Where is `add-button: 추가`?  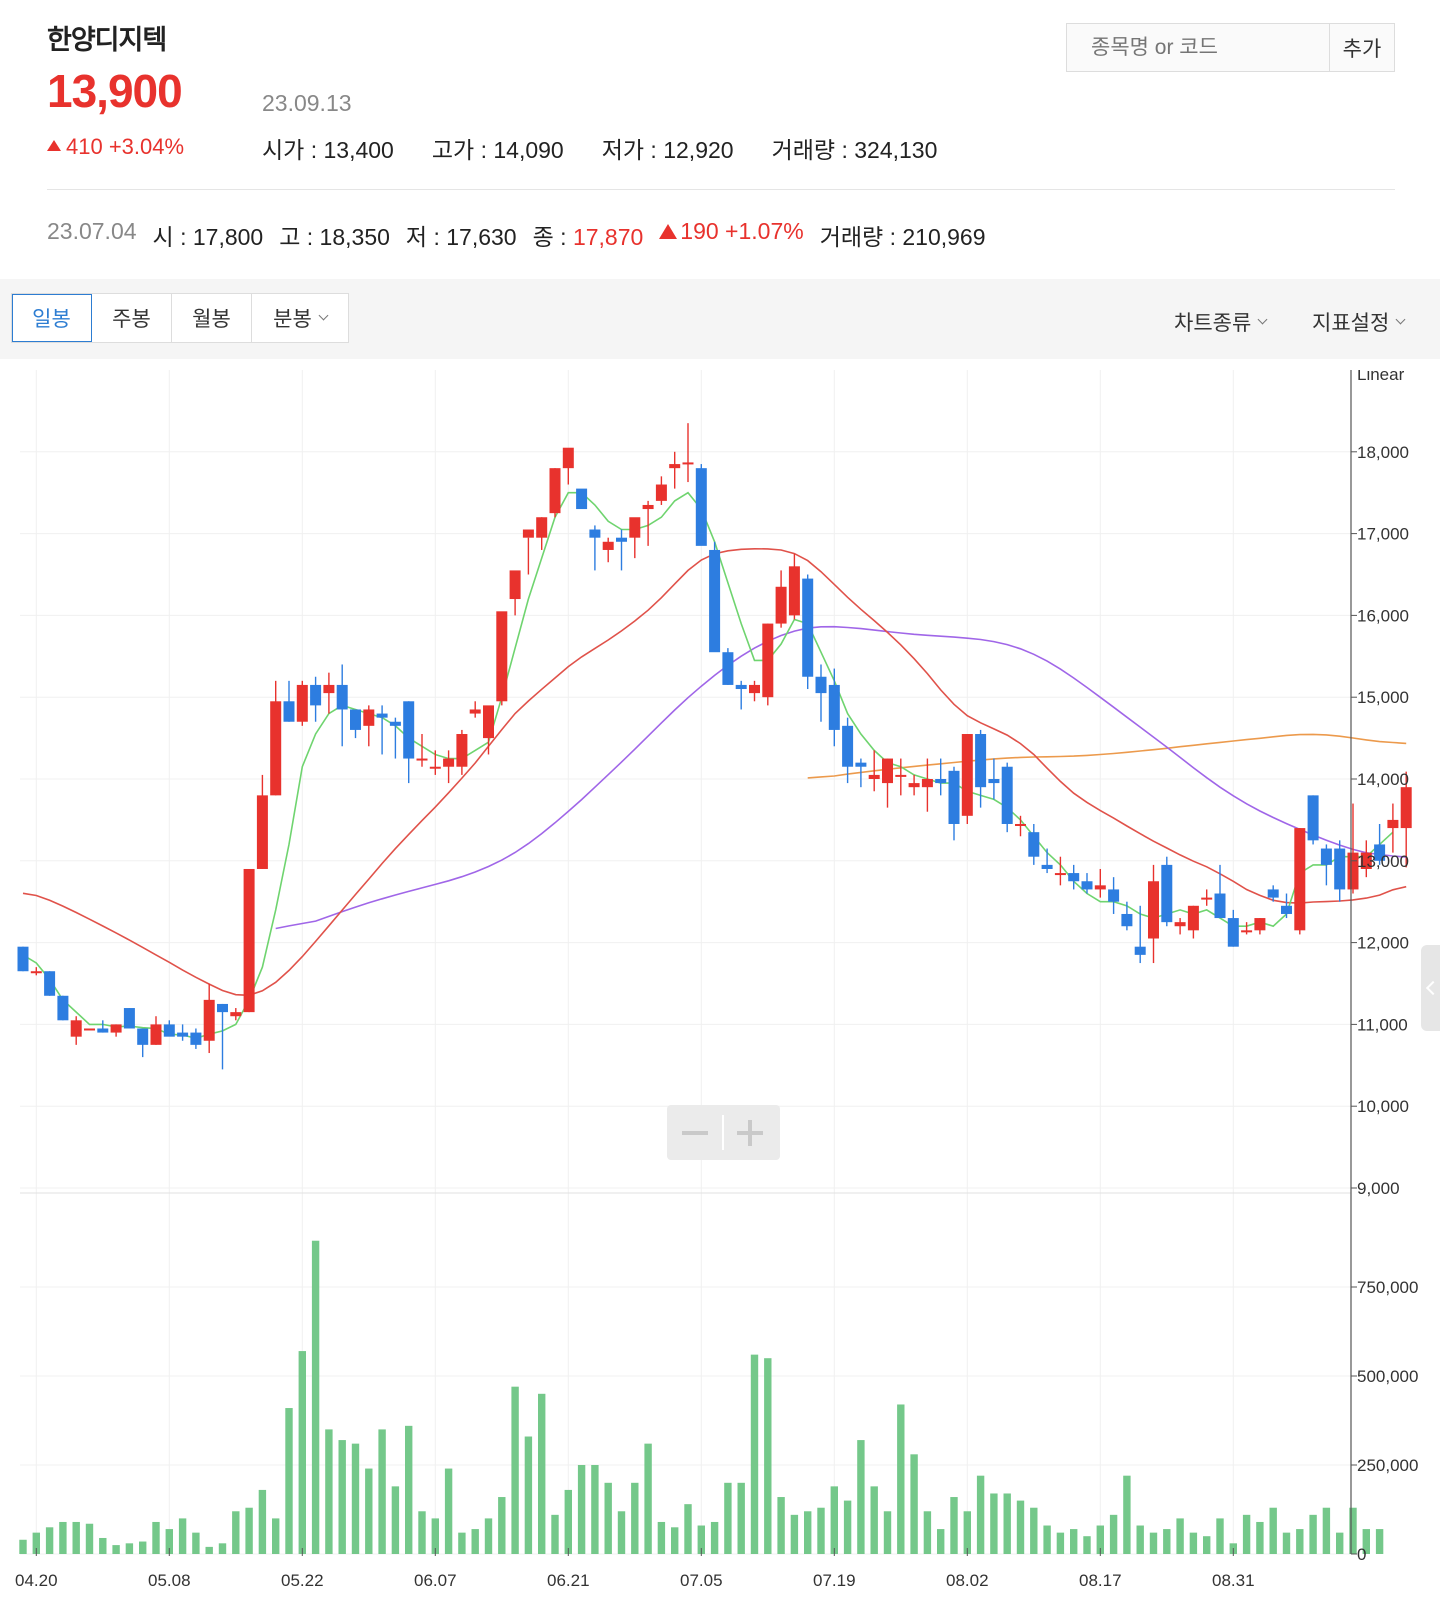
add-button: 추가 is located at coordinates (1361, 47).